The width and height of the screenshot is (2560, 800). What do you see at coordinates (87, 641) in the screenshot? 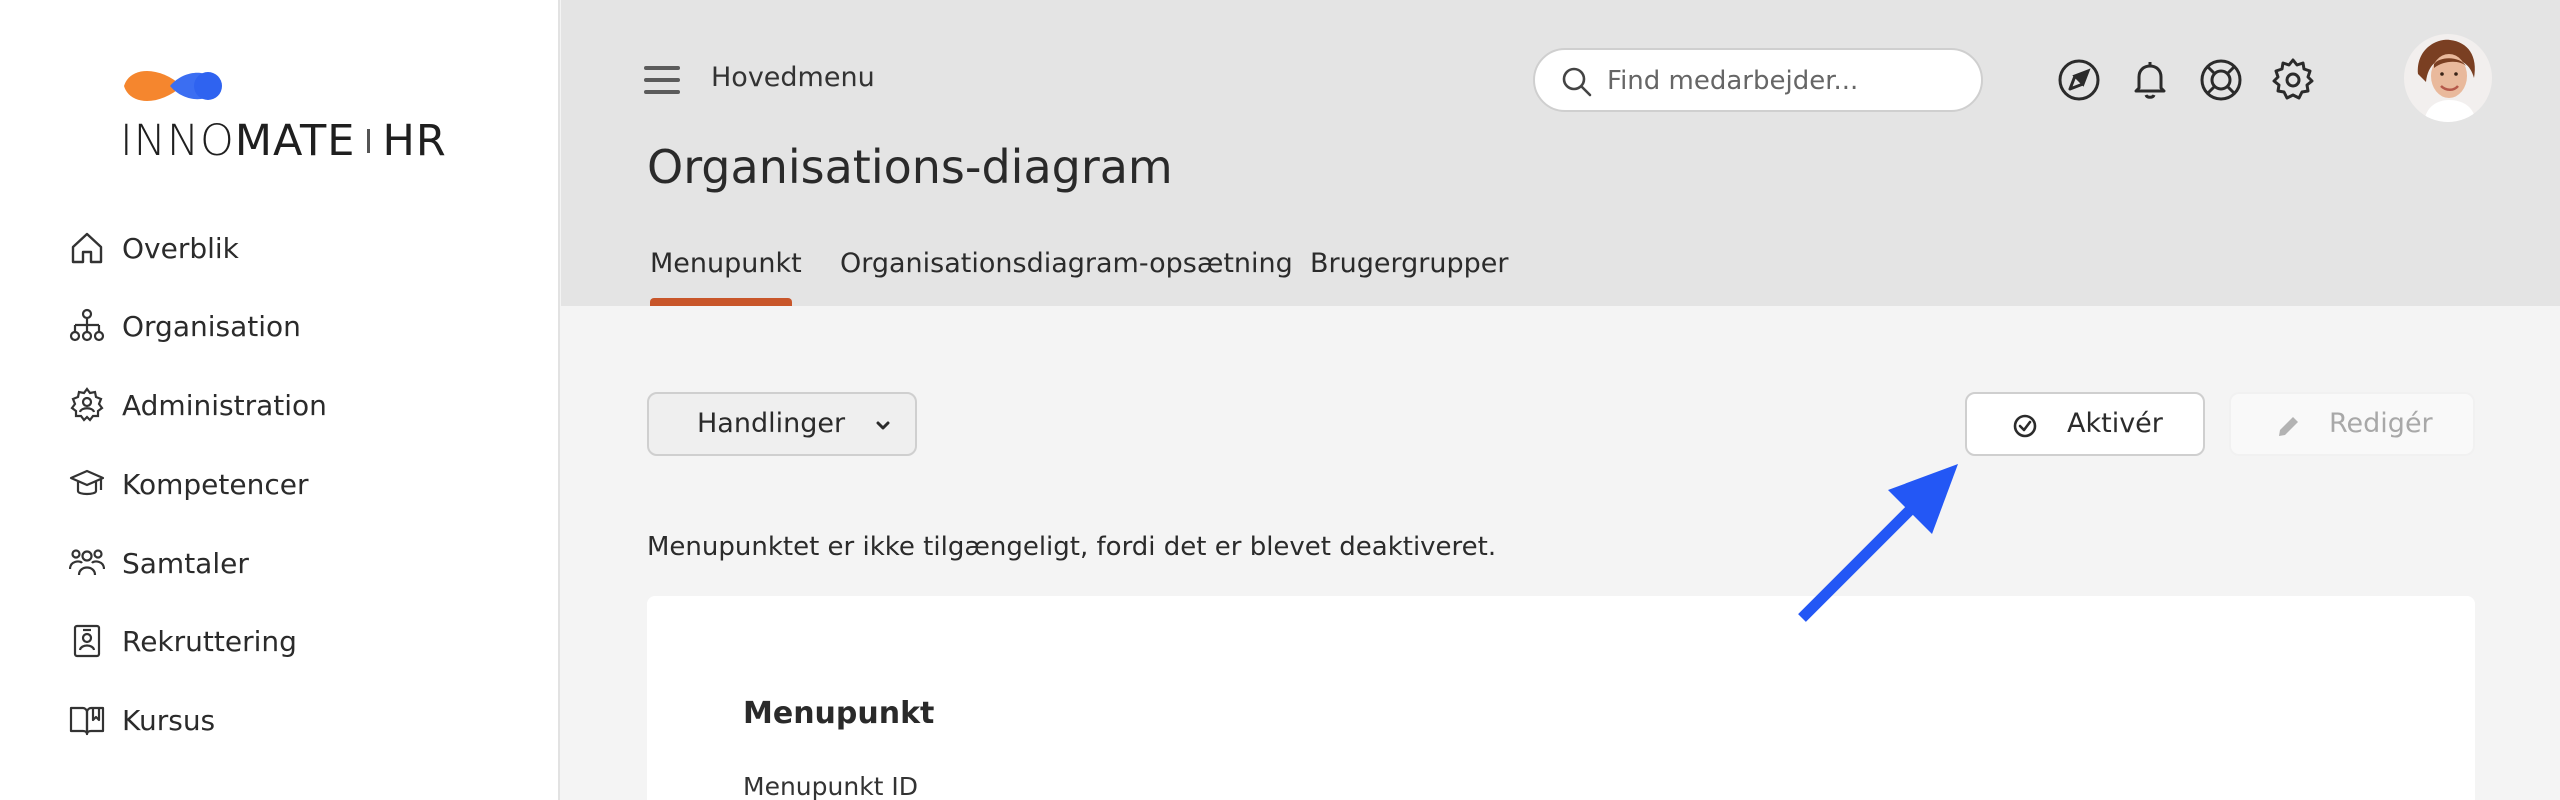
I see `id-badge-icon` at bounding box center [87, 641].